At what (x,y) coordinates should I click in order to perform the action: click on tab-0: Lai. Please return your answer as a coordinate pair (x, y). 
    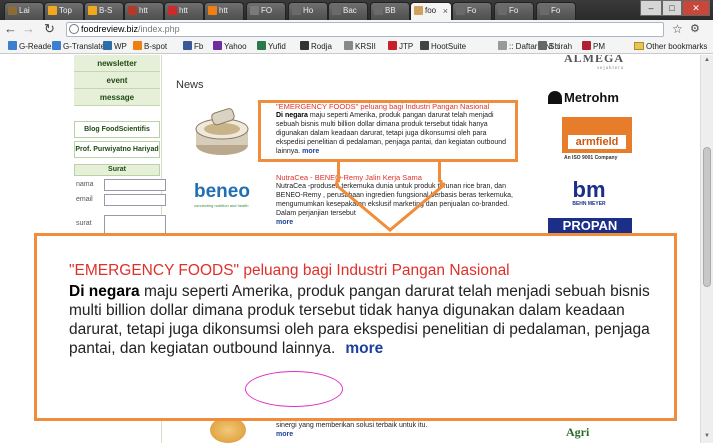
    Looking at the image, I should click on (24, 11).